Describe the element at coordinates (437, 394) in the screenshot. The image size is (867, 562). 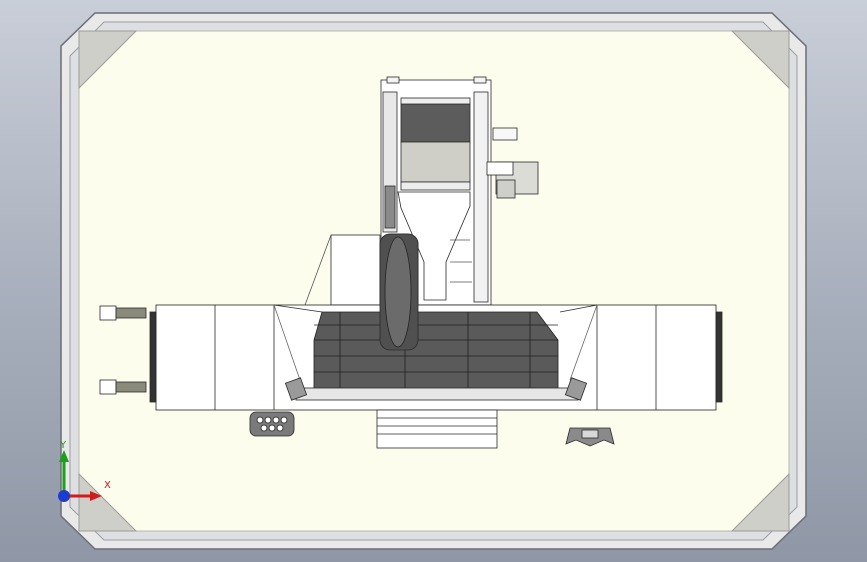
I see `lower-rail` at that location.